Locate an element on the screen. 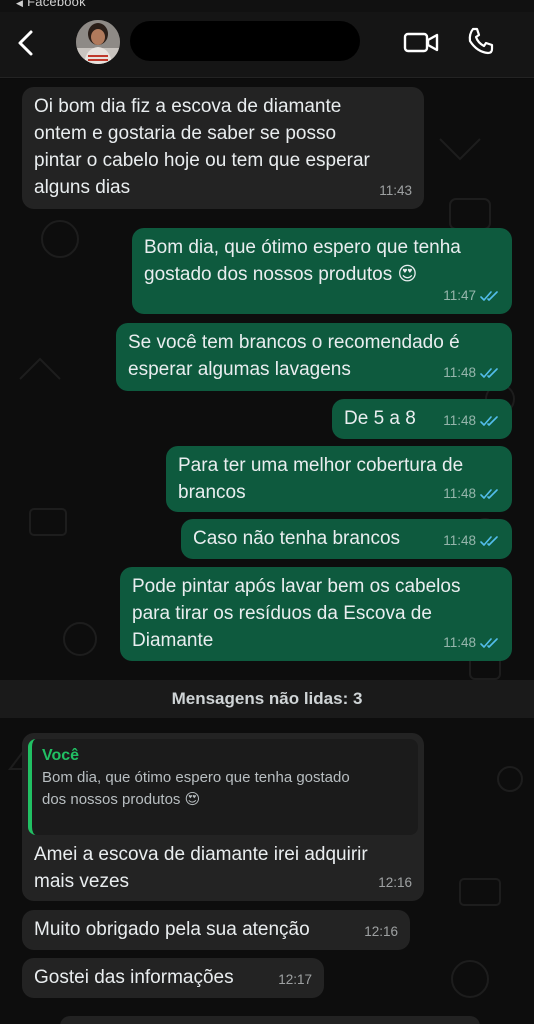 This screenshot has width=534, height=1024. avatar-photo is located at coordinates (98, 42).